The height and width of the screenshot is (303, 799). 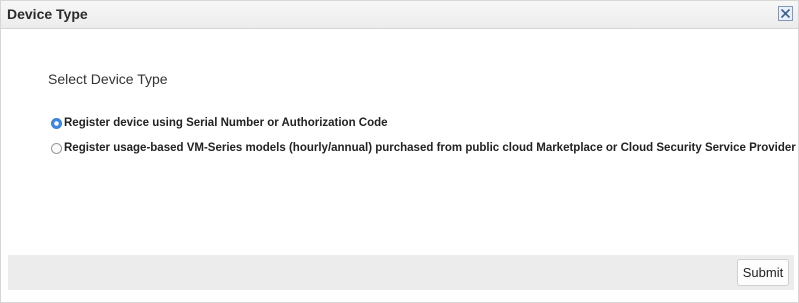 What do you see at coordinates (56, 148) in the screenshot?
I see `radio-usage-based` at bounding box center [56, 148].